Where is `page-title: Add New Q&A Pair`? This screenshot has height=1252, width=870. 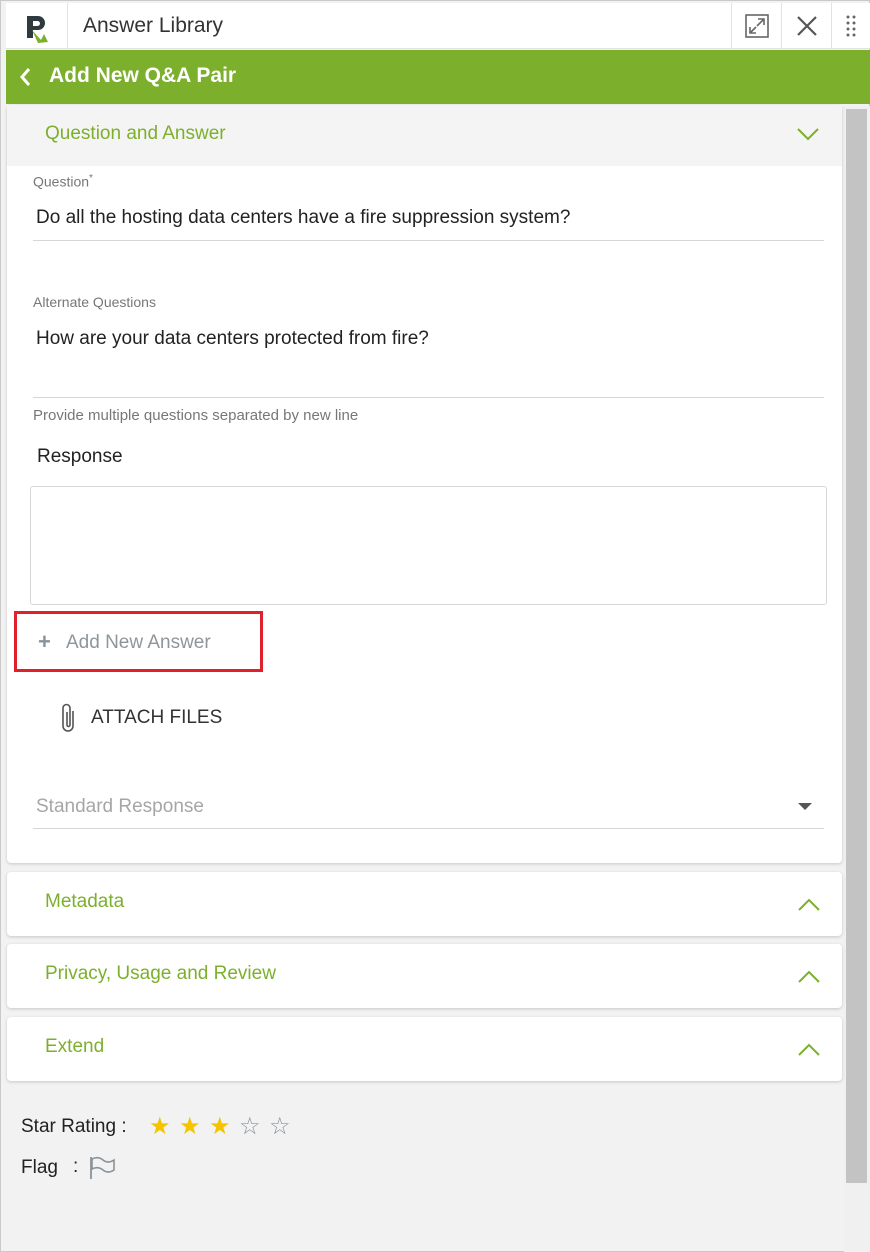 page-title: Add New Q&A Pair is located at coordinates (143, 75).